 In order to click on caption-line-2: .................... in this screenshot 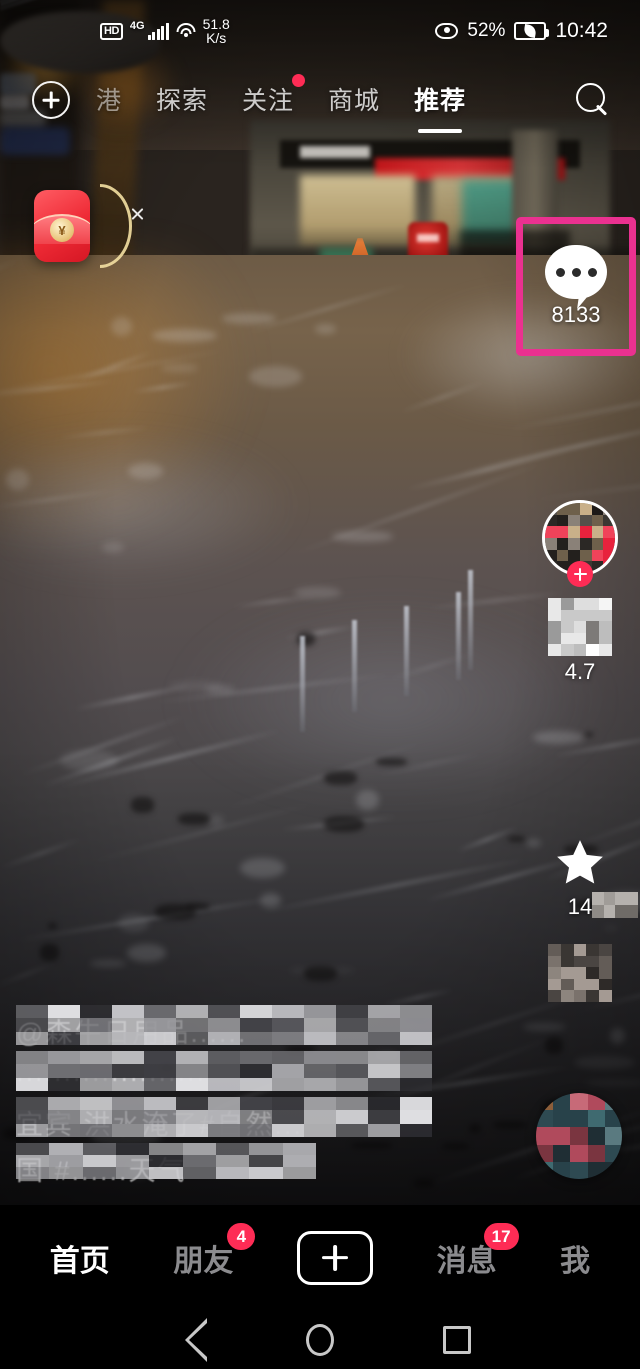, I will do `click(224, 1071)`.